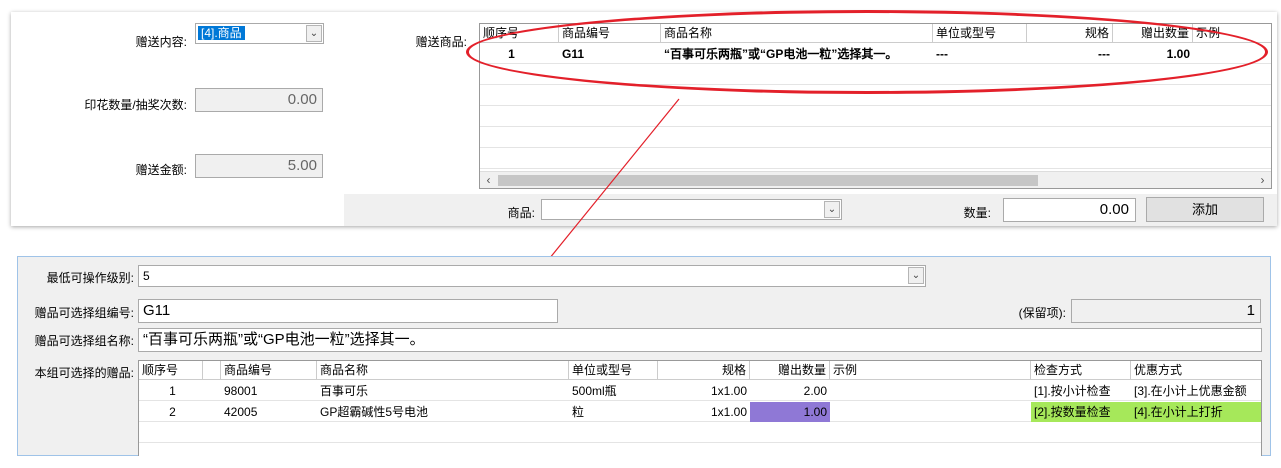 The width and height of the screenshot is (1281, 468). I want to click on cell-code: G11, so click(573, 54).